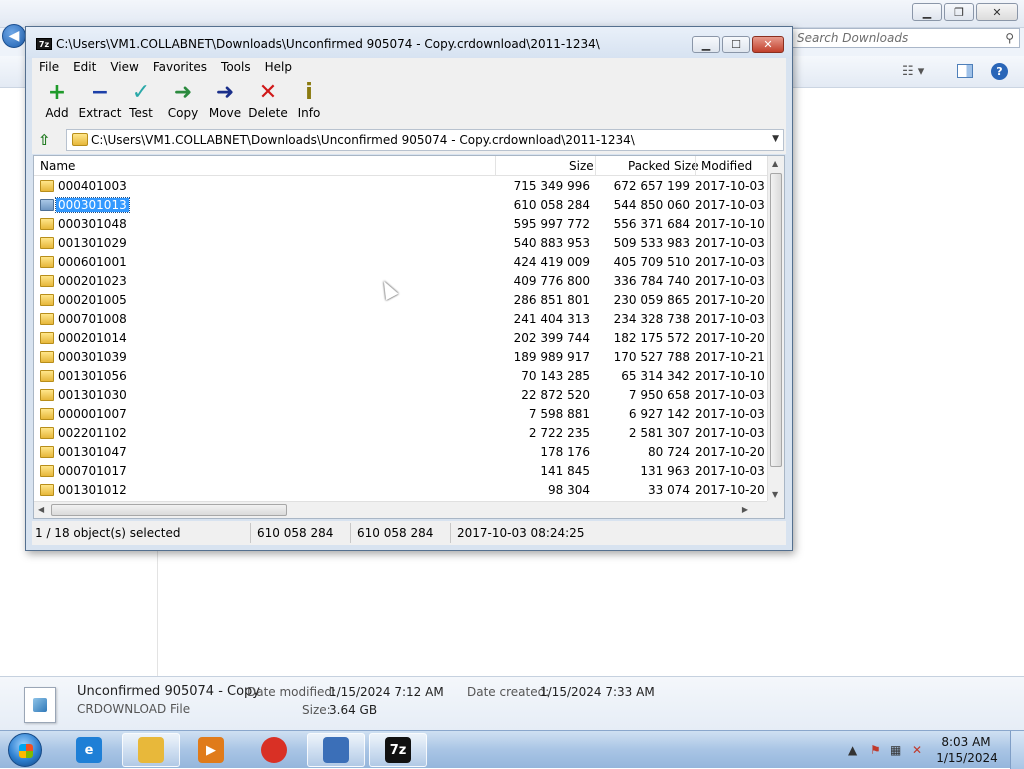  I want to click on column-header-name: Name, so click(57, 166).